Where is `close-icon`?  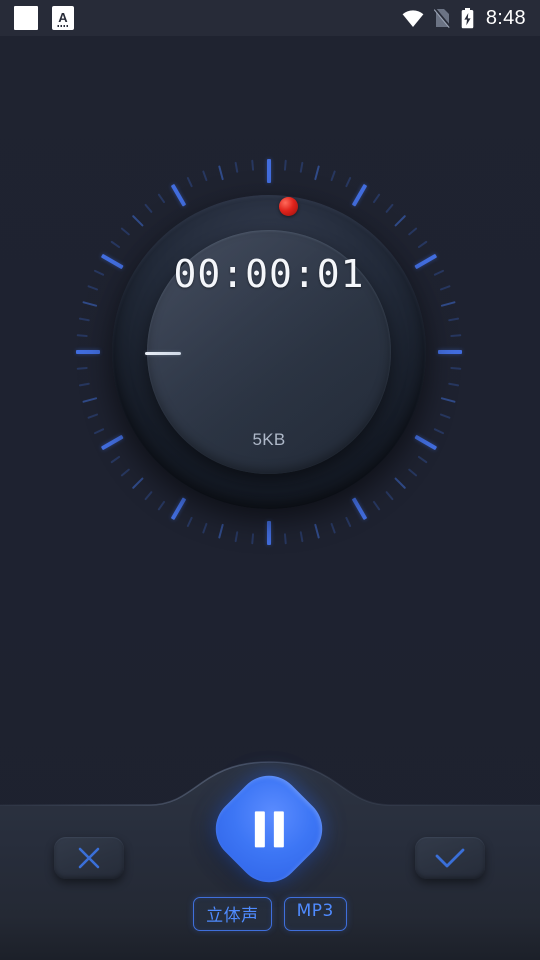 close-icon is located at coordinates (89, 858).